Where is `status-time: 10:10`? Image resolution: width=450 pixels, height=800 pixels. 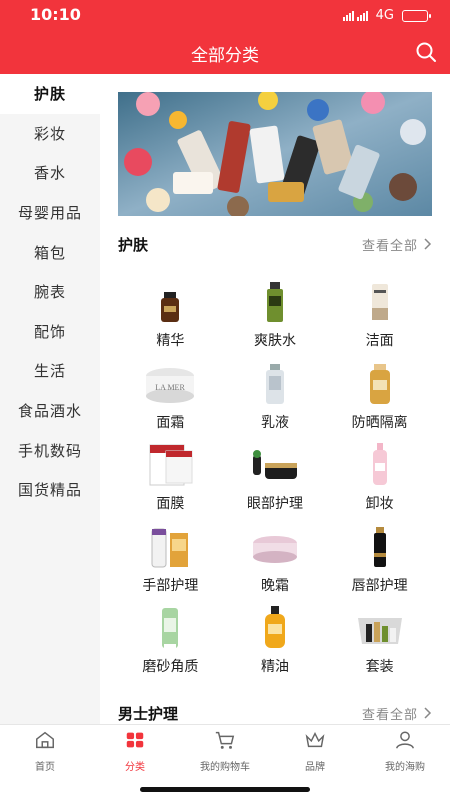
status-time: 10:10 is located at coordinates (55, 14).